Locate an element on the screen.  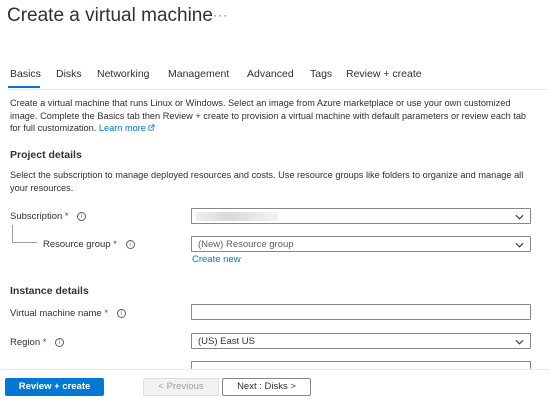
external-link-icon is located at coordinates (151, 127).